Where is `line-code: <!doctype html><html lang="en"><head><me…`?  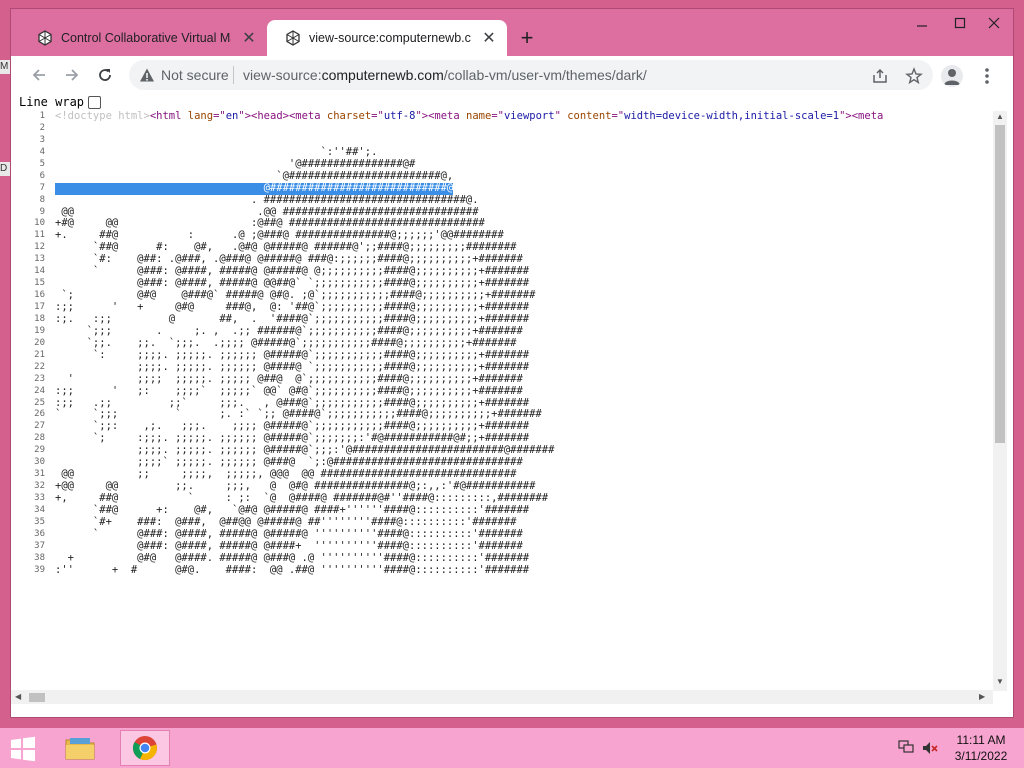 line-code: <!doctype html><html lang="en"><head><me… is located at coordinates (469, 117).